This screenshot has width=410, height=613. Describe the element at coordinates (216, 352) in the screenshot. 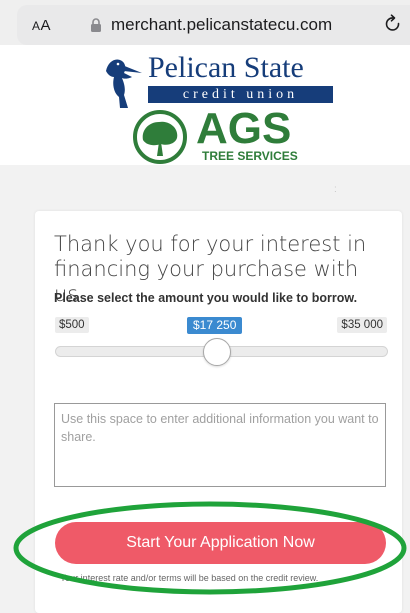

I see `amount-slider-handle` at that location.